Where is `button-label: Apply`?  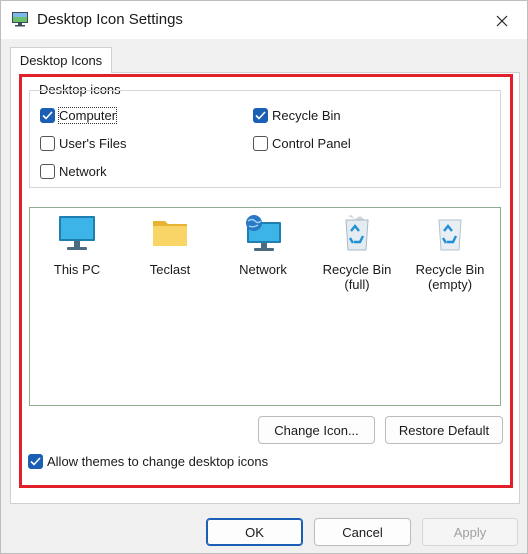
button-label: Apply is located at coordinates (470, 532).